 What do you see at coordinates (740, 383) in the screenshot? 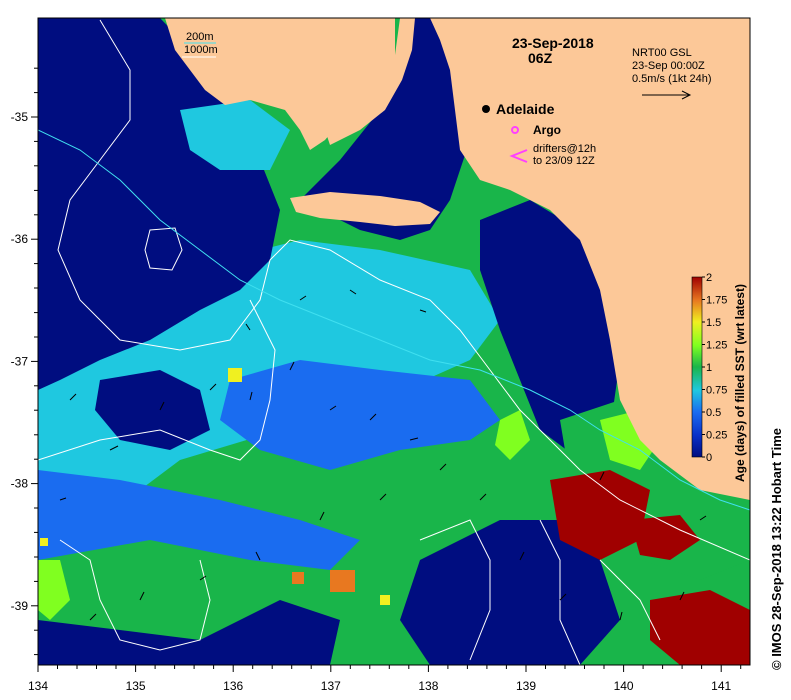
I see `colorbar-title: Age (days) of filled SST (wrt latest)` at bounding box center [740, 383].